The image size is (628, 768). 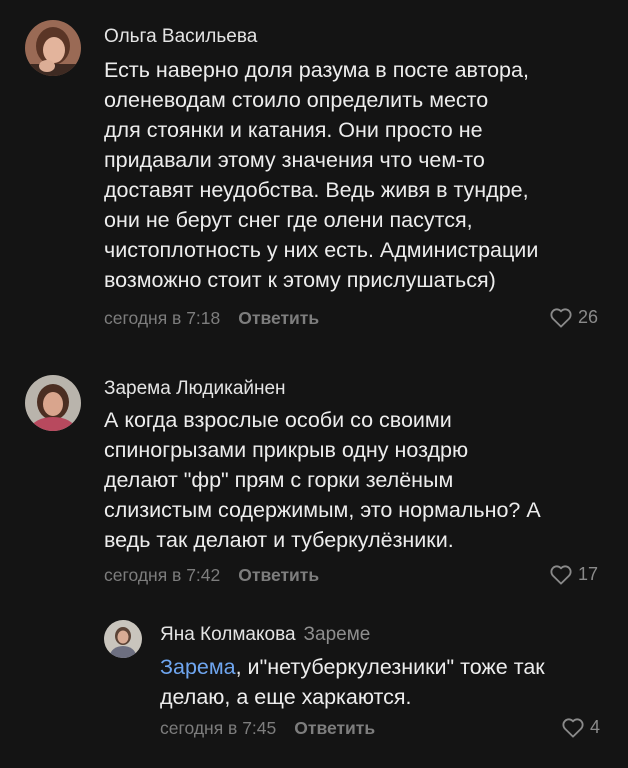 I want to click on reply-to-label: Зареме, so click(x=337, y=634).